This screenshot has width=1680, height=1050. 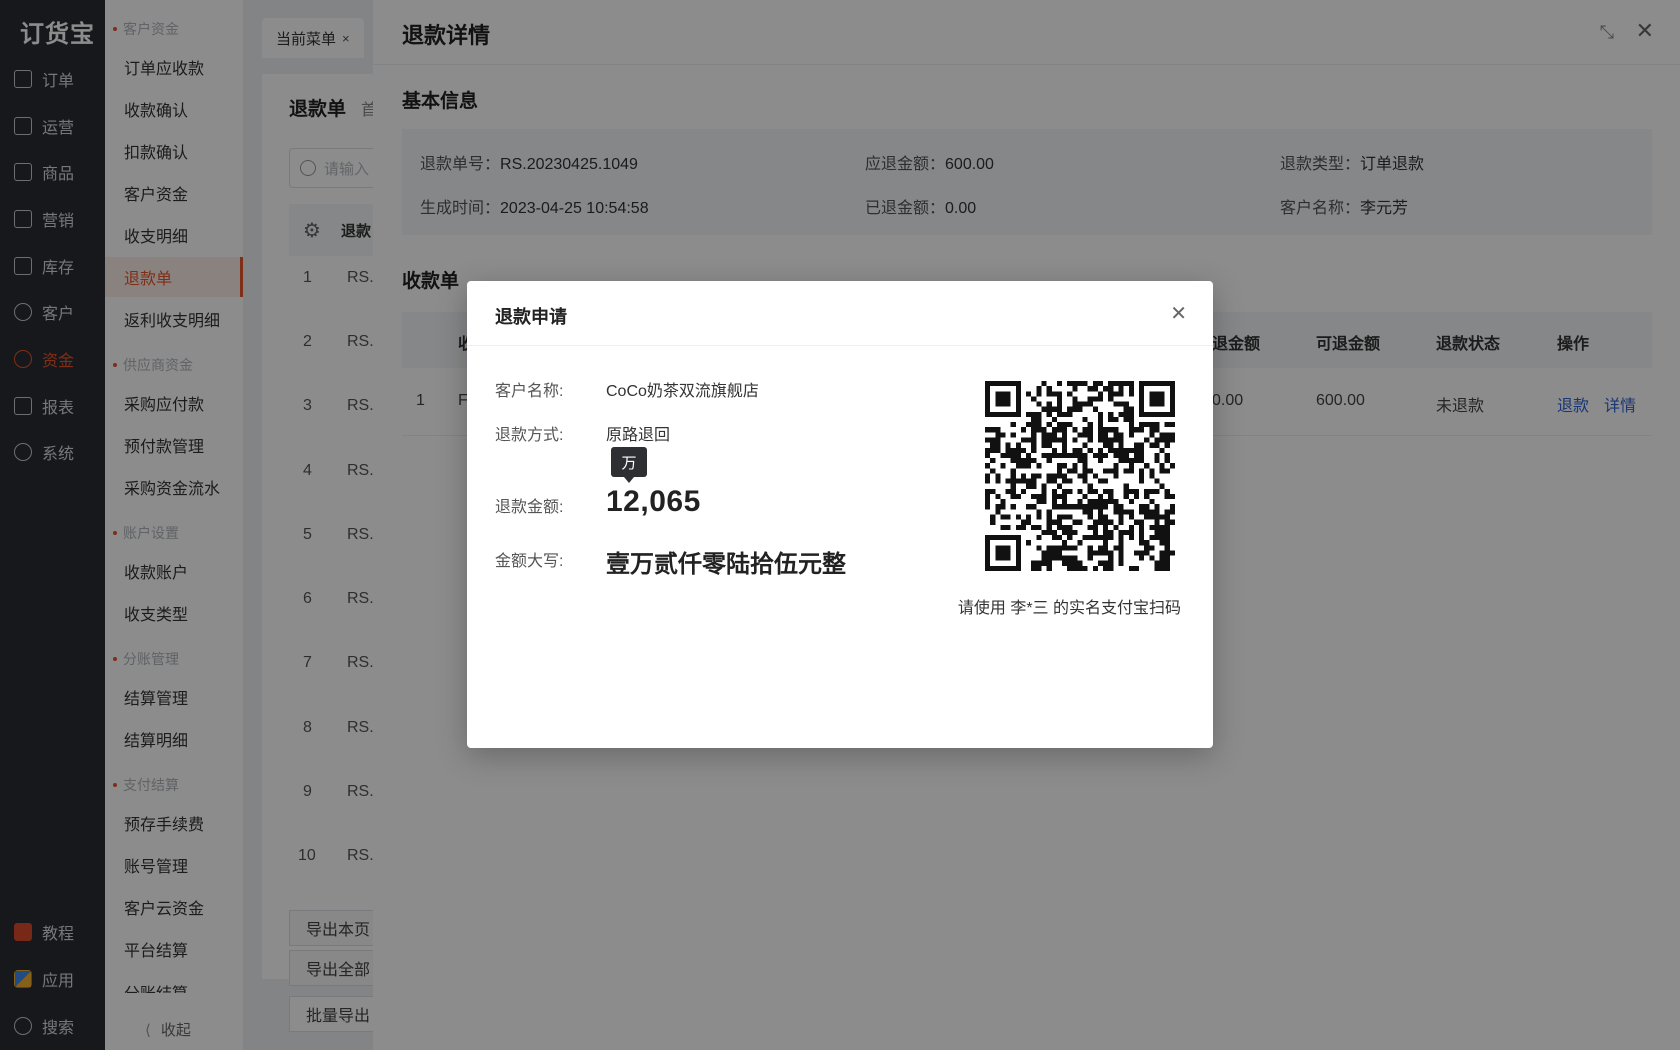 What do you see at coordinates (682, 391) in the screenshot?
I see `customer-value: CoCo奶茶双流旗舰店` at bounding box center [682, 391].